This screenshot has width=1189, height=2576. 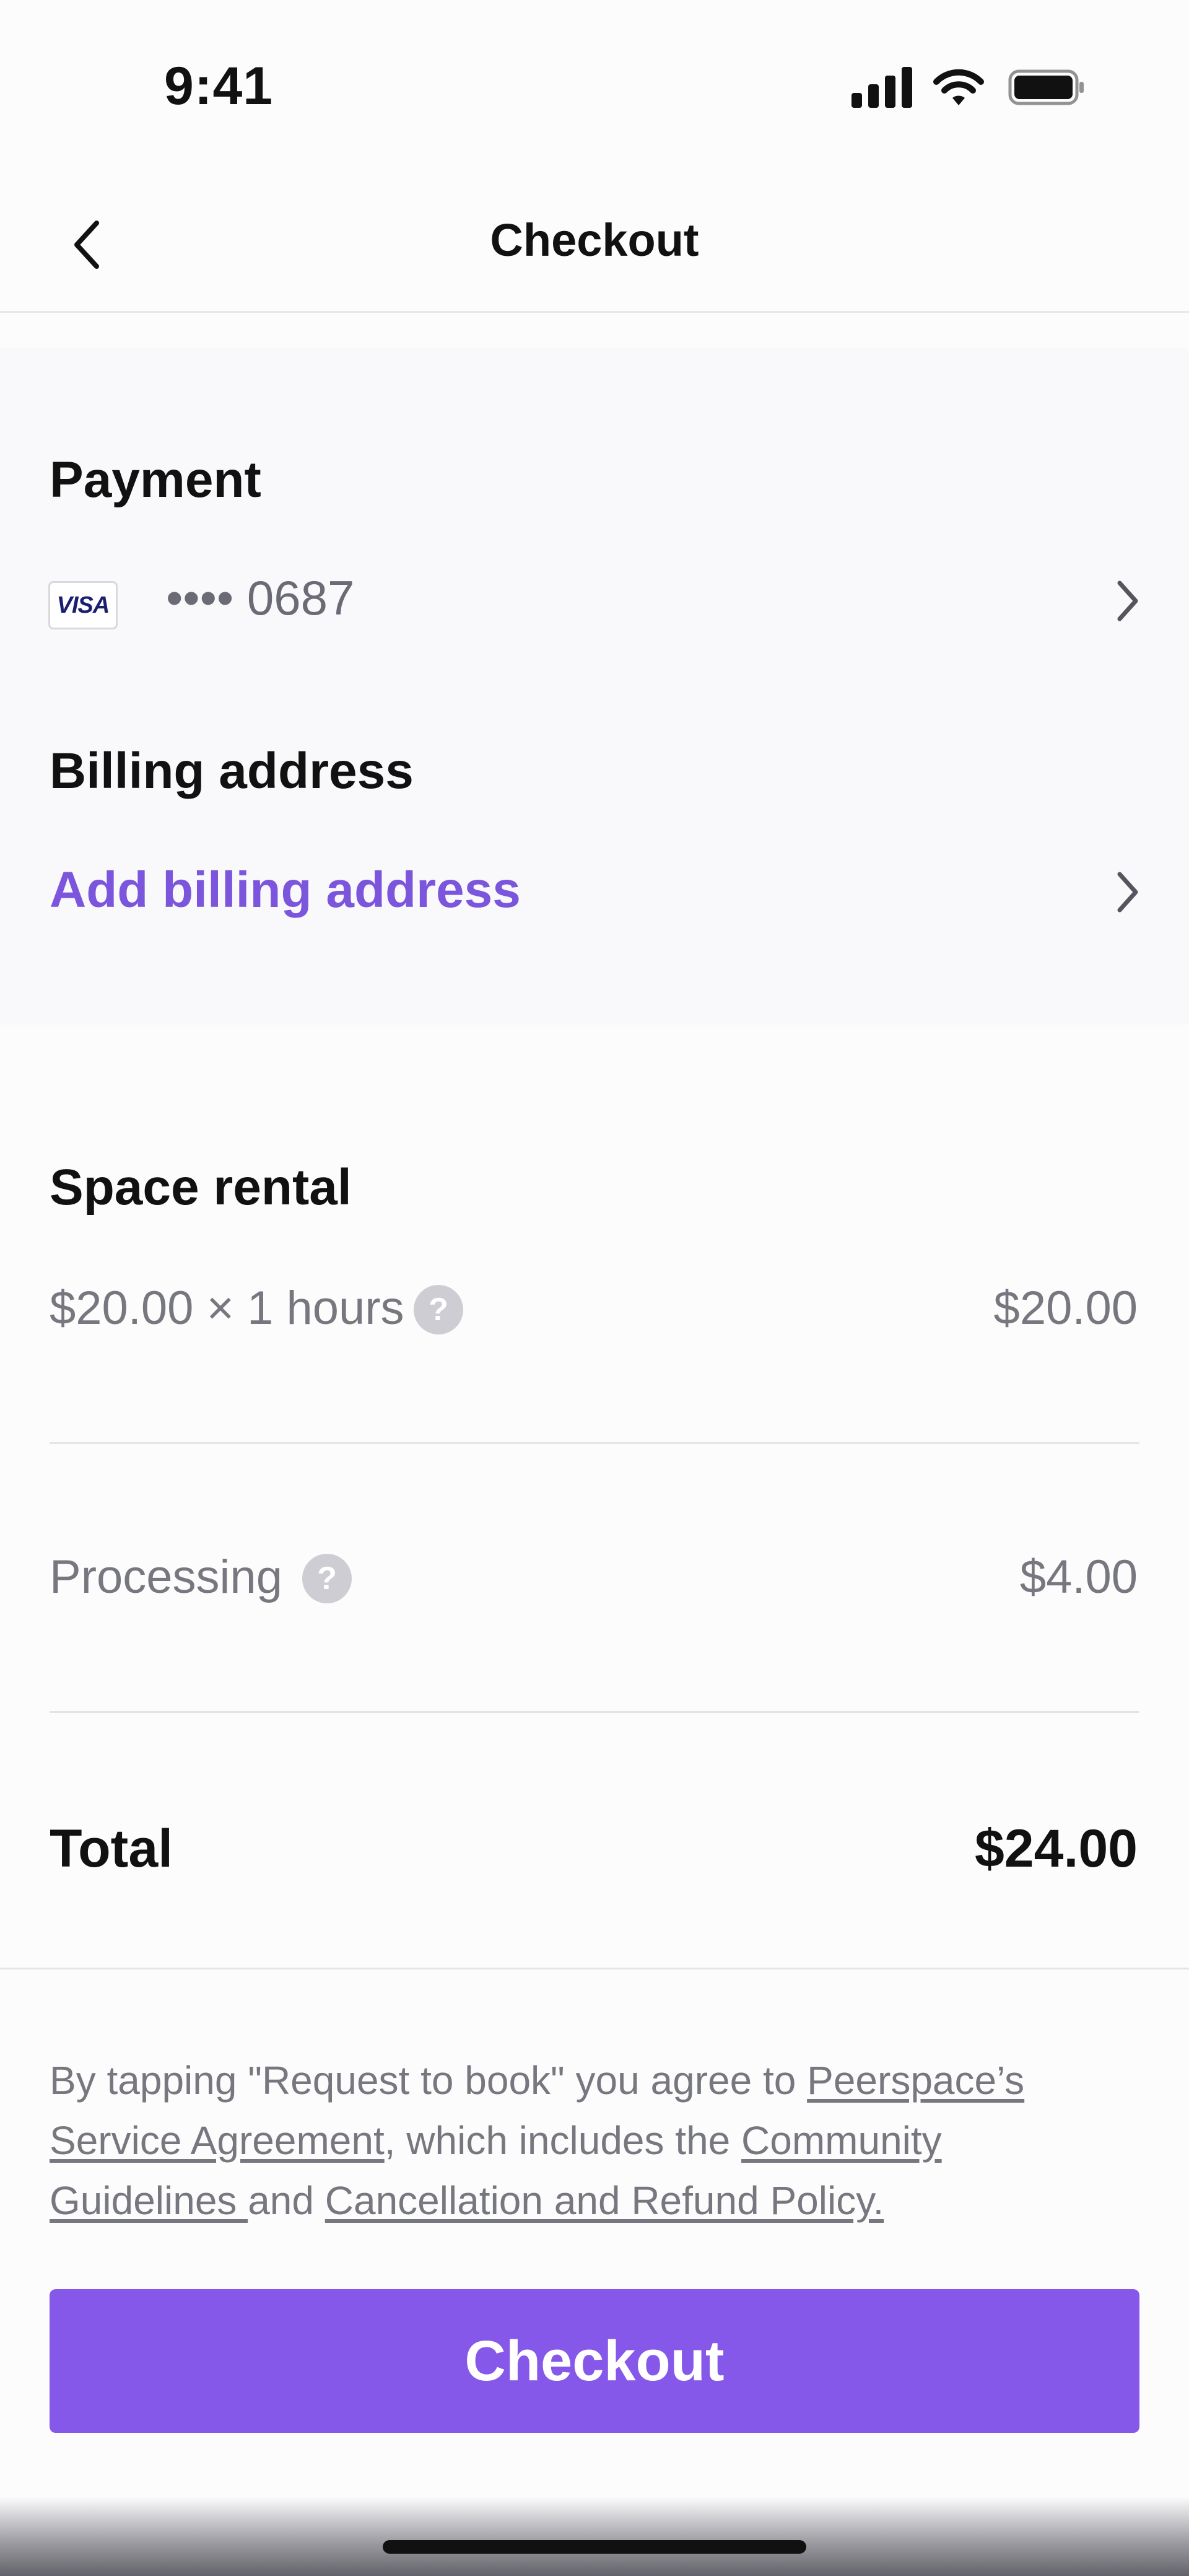 What do you see at coordinates (219, 86) in the screenshot?
I see `status-time: 9:41` at bounding box center [219, 86].